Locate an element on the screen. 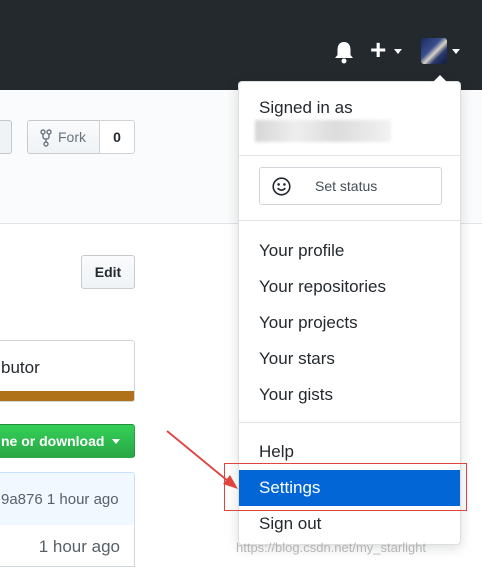  menu-item-sign-out: Sign out is located at coordinates (349, 524).